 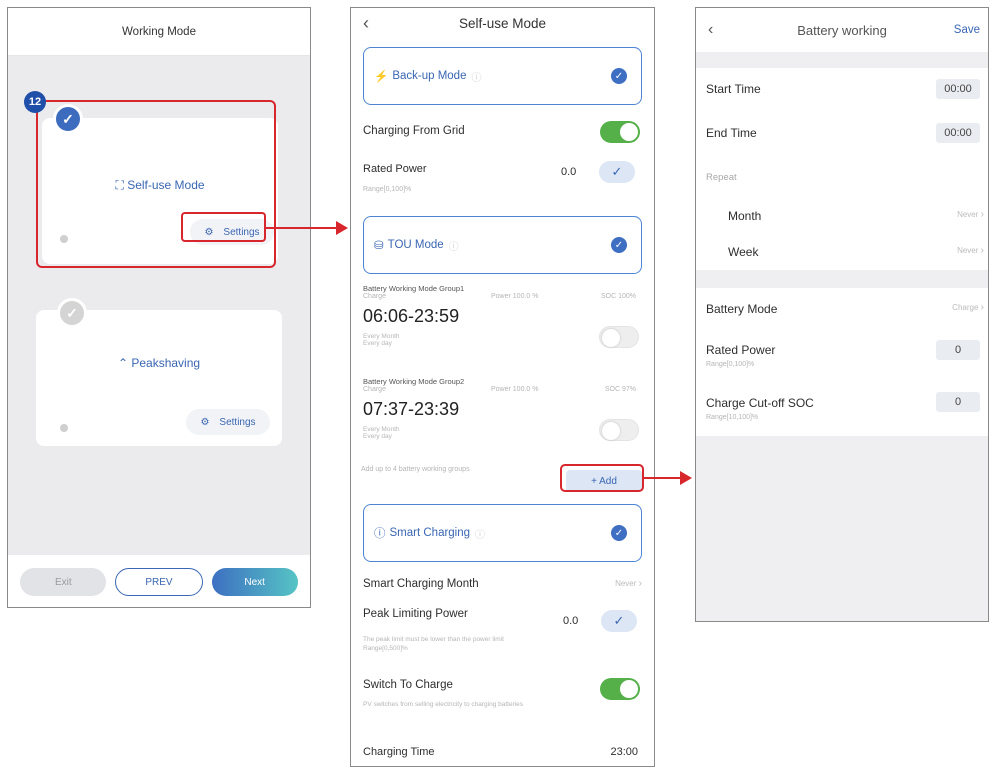 I want to click on charging-from-grid-toggle, so click(x=620, y=132).